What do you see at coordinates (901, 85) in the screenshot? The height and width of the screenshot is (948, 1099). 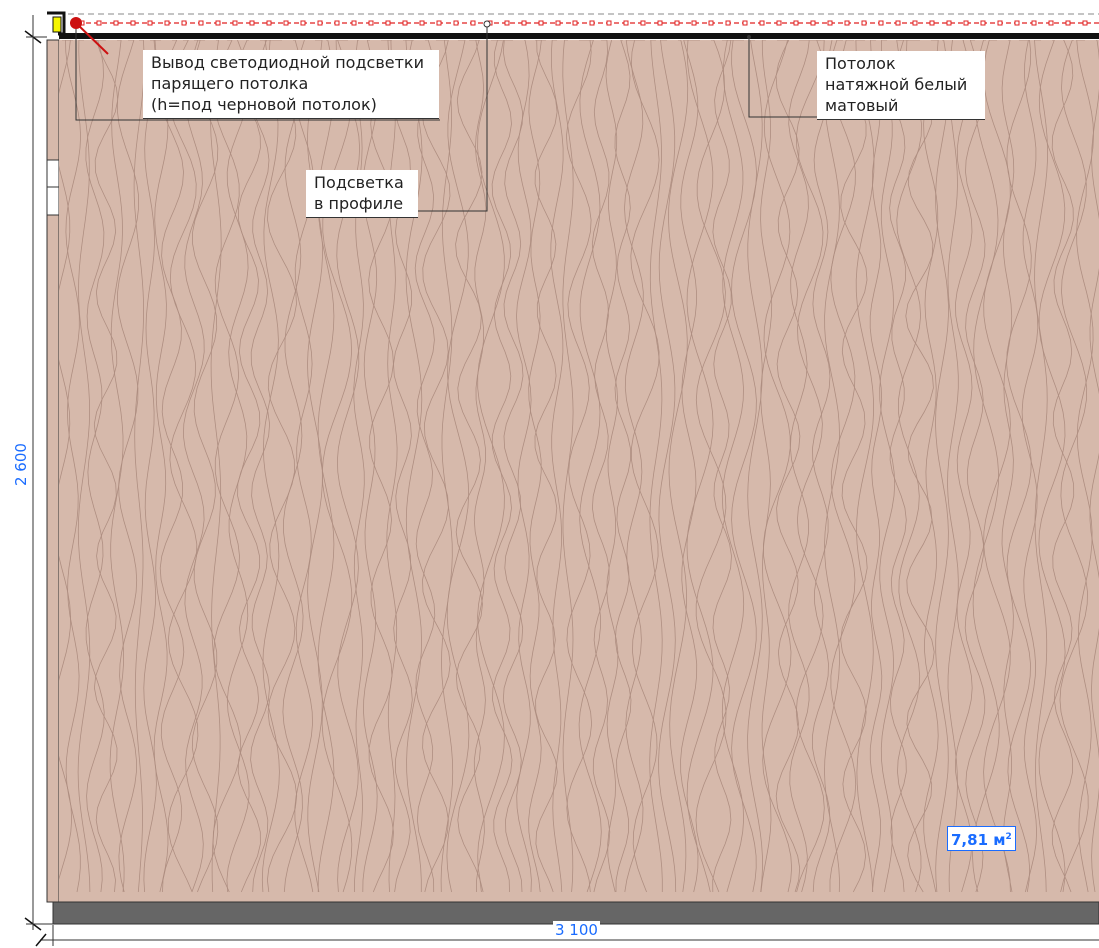 I see `note-ceiling: Потолок натяжной белый матовый` at bounding box center [901, 85].